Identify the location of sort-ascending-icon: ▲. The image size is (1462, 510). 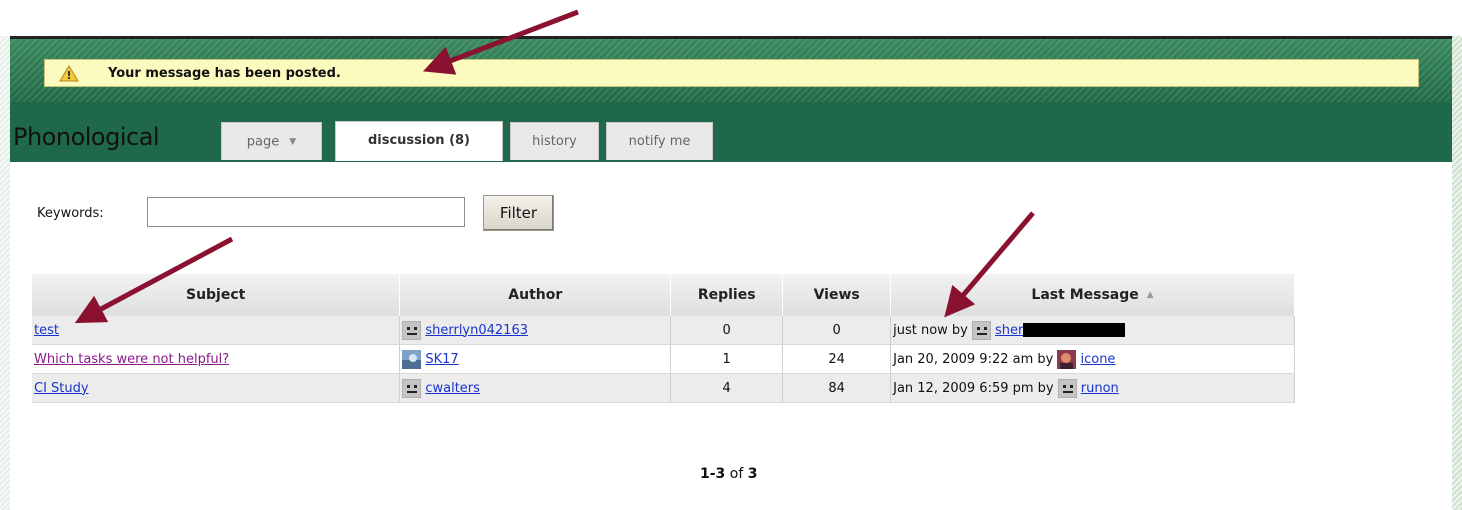
(1150, 295).